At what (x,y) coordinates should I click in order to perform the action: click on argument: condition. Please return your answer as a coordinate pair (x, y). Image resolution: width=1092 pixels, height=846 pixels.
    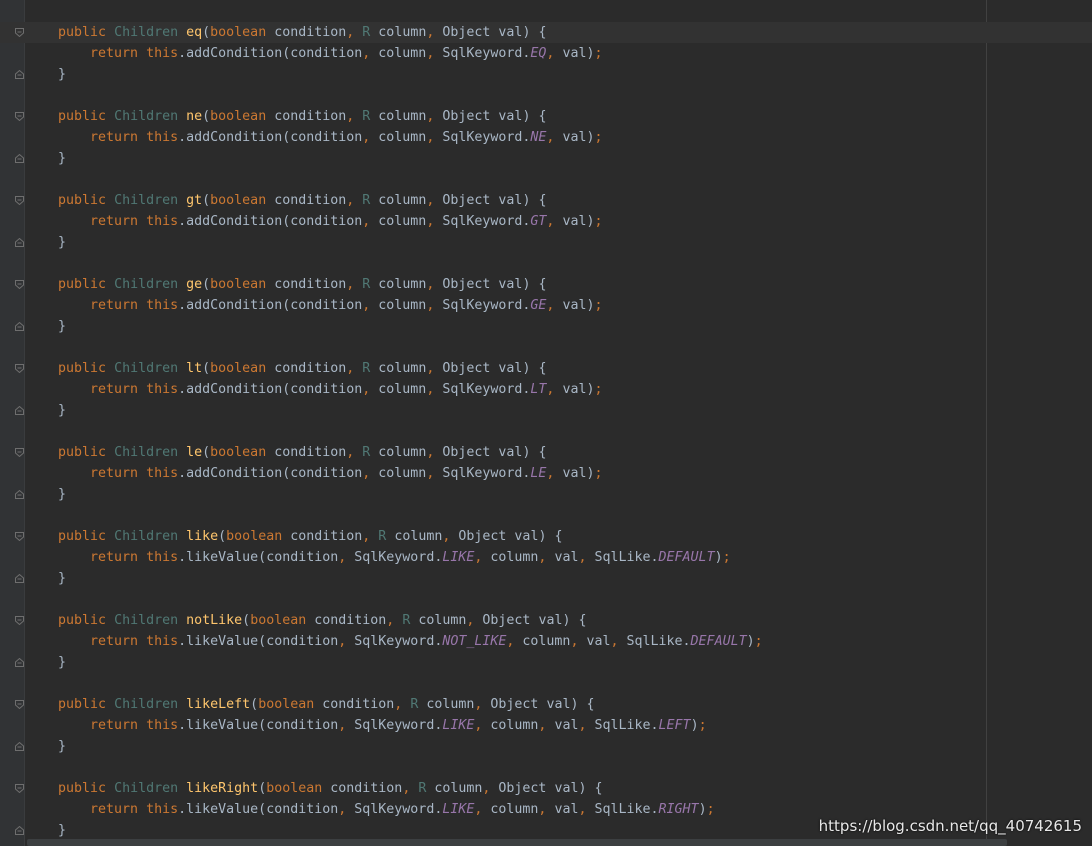
    Looking at the image, I should click on (302, 557).